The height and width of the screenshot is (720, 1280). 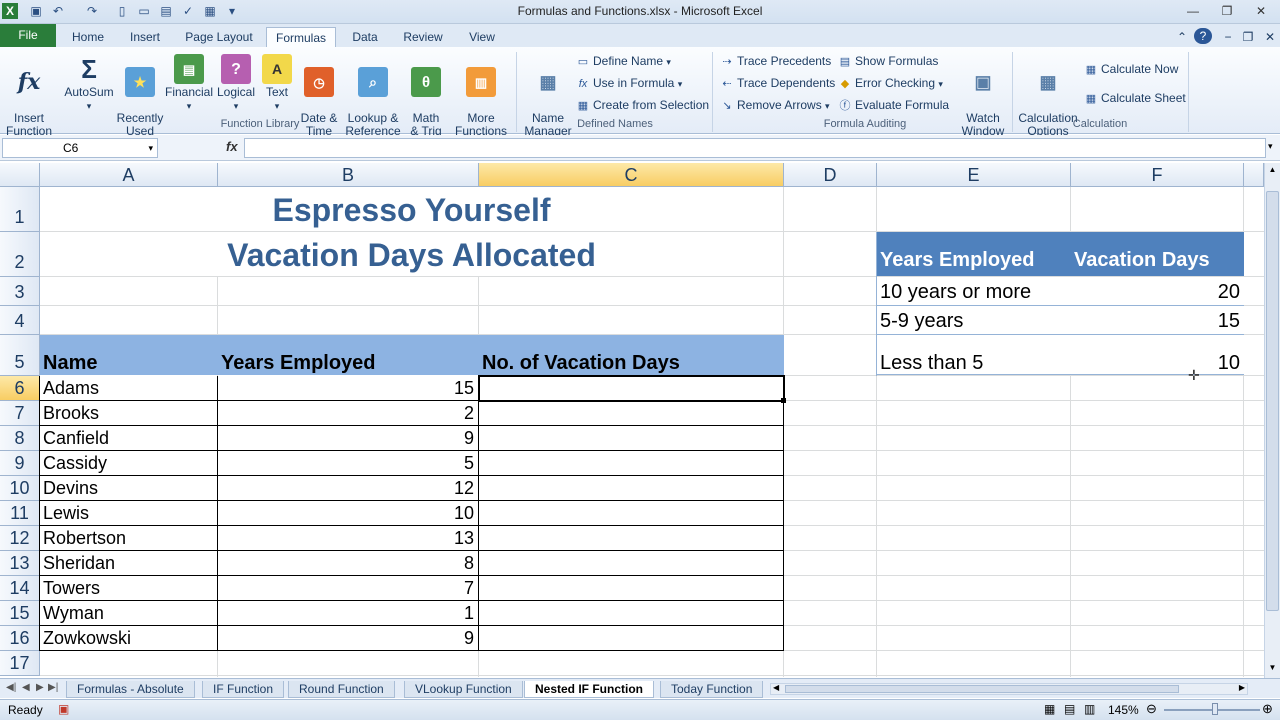 What do you see at coordinates (20, 355) in the screenshot?
I see `row-header-5: 5` at bounding box center [20, 355].